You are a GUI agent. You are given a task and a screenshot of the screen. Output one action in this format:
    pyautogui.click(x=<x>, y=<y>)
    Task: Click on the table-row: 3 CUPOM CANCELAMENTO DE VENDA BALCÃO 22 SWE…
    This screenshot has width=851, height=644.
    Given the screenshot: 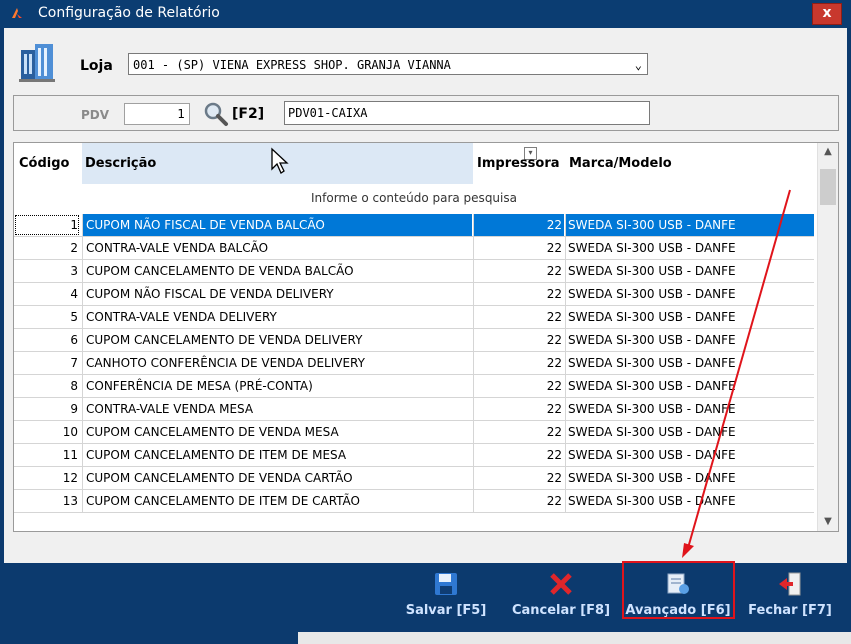 What is the action you would take?
    pyautogui.click(x=414, y=271)
    